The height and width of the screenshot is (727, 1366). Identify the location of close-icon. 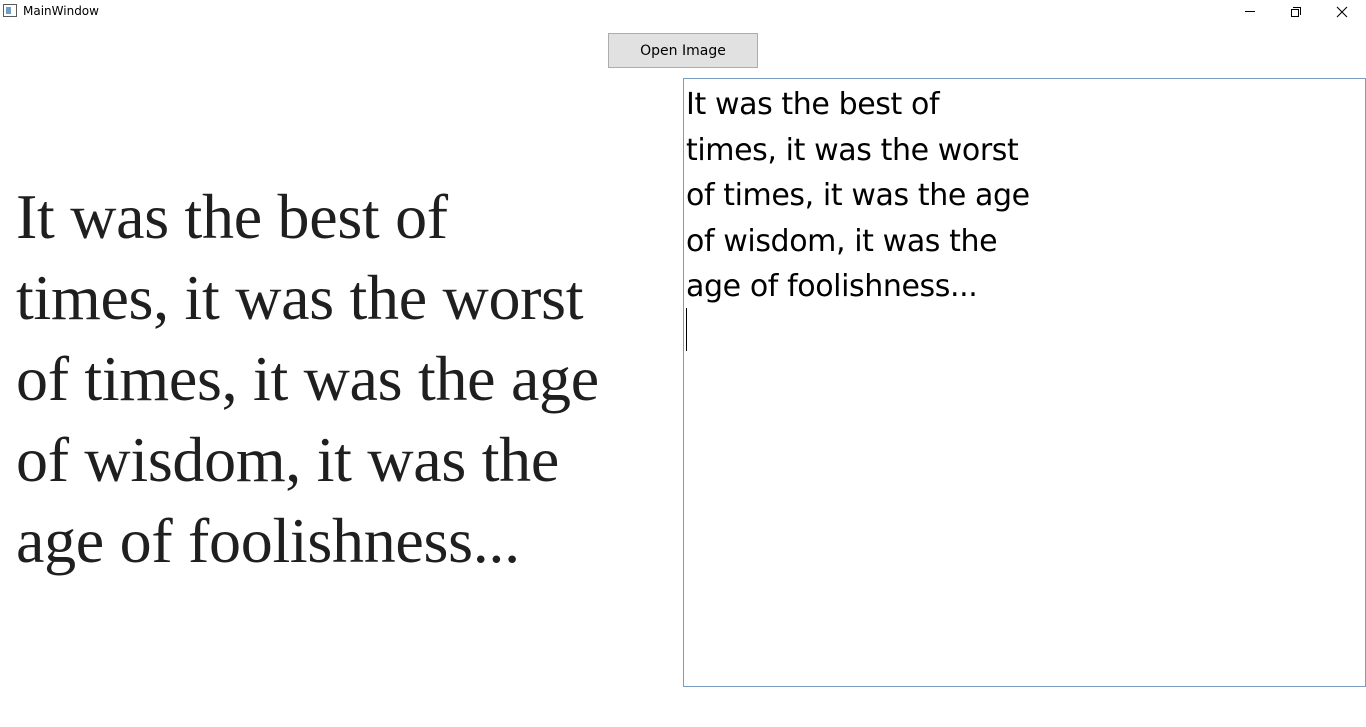
(1342, 11).